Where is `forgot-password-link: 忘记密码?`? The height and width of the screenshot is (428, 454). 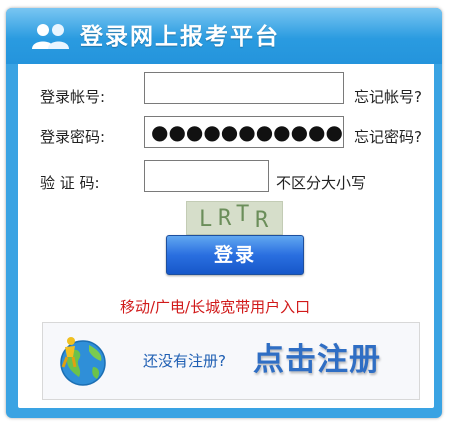 forgot-password-link: 忘记密码? is located at coordinates (388, 136).